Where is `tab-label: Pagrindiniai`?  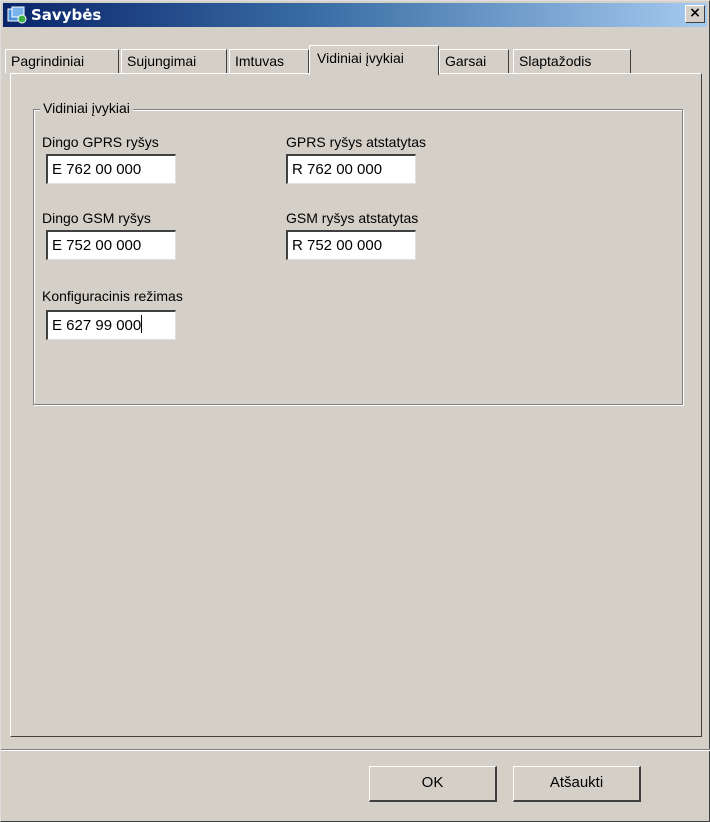 tab-label: Pagrindiniai is located at coordinates (48, 61).